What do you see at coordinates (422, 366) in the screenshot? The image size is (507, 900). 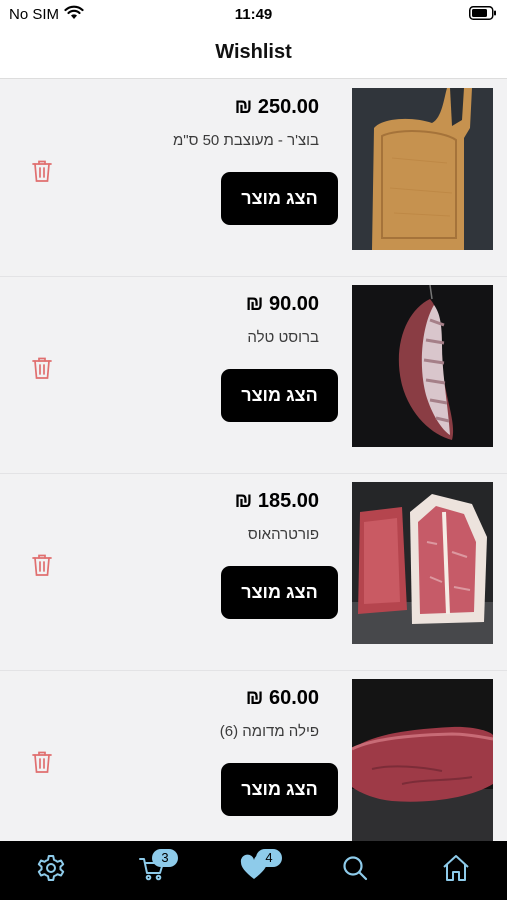 I see `product-image-lamb-rack` at bounding box center [422, 366].